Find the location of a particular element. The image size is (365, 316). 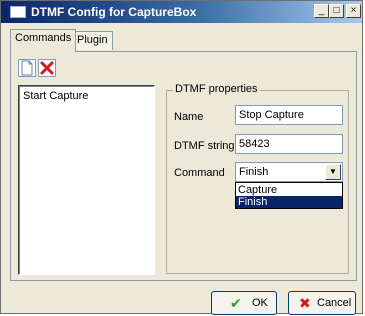

tab-plugin: Plugin is located at coordinates (92, 40).